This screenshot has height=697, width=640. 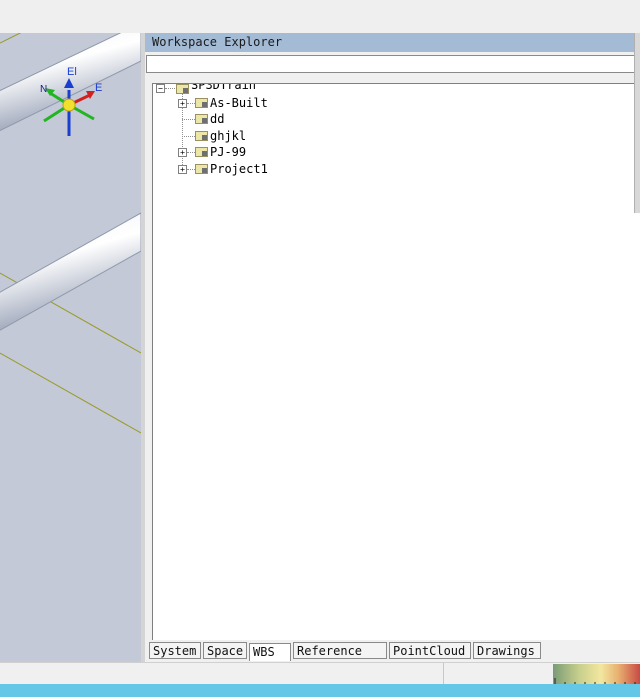 What do you see at coordinates (443, 674) in the screenshot?
I see `status-divider` at bounding box center [443, 674].